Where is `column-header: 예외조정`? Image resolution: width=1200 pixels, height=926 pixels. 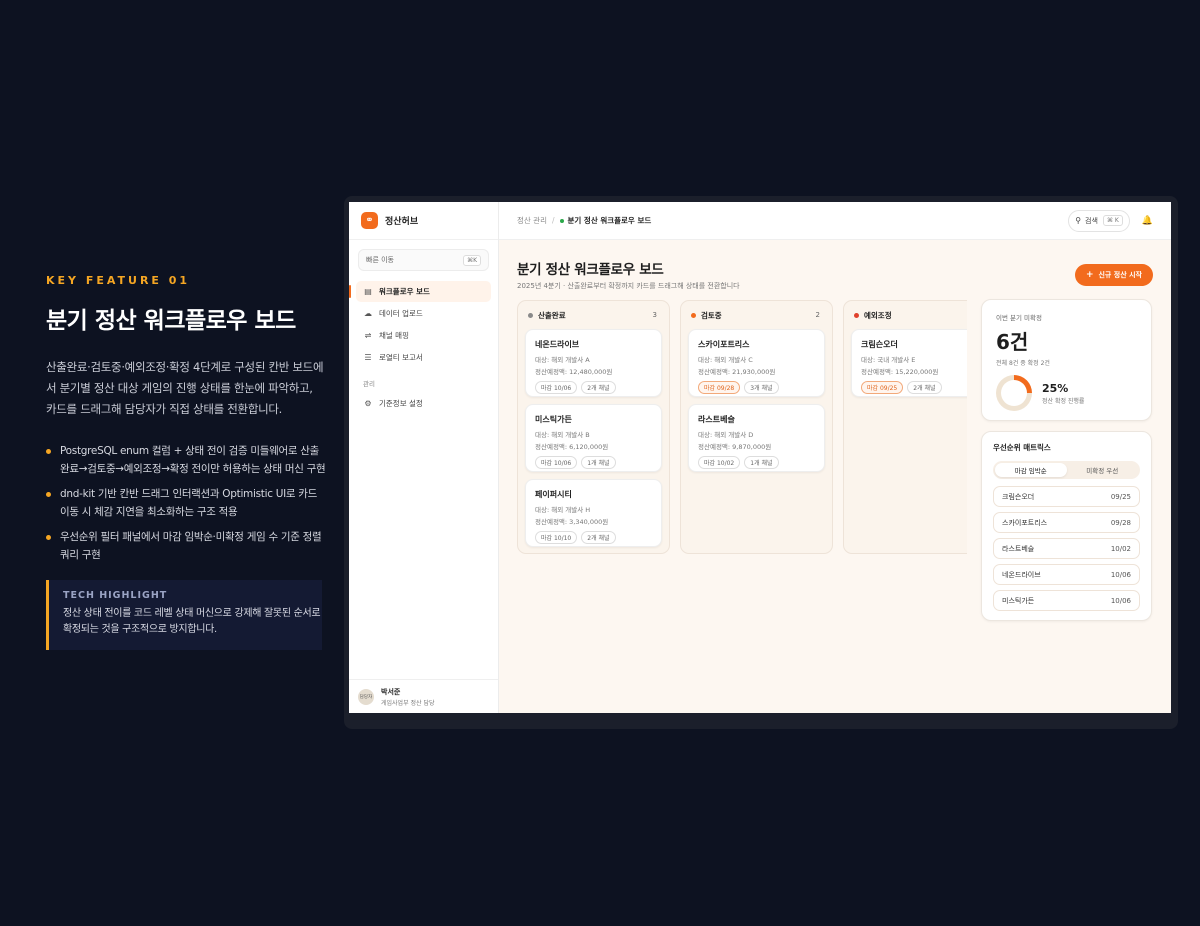 column-header: 예외조정 is located at coordinates (905, 315).